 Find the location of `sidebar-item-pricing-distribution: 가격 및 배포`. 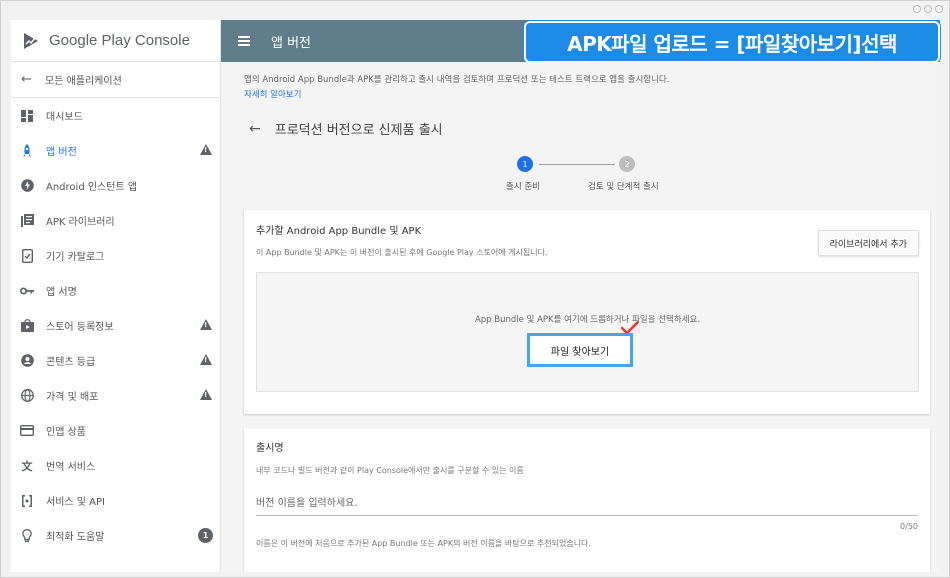

sidebar-item-pricing-distribution: 가격 및 배포 is located at coordinates (115, 395).